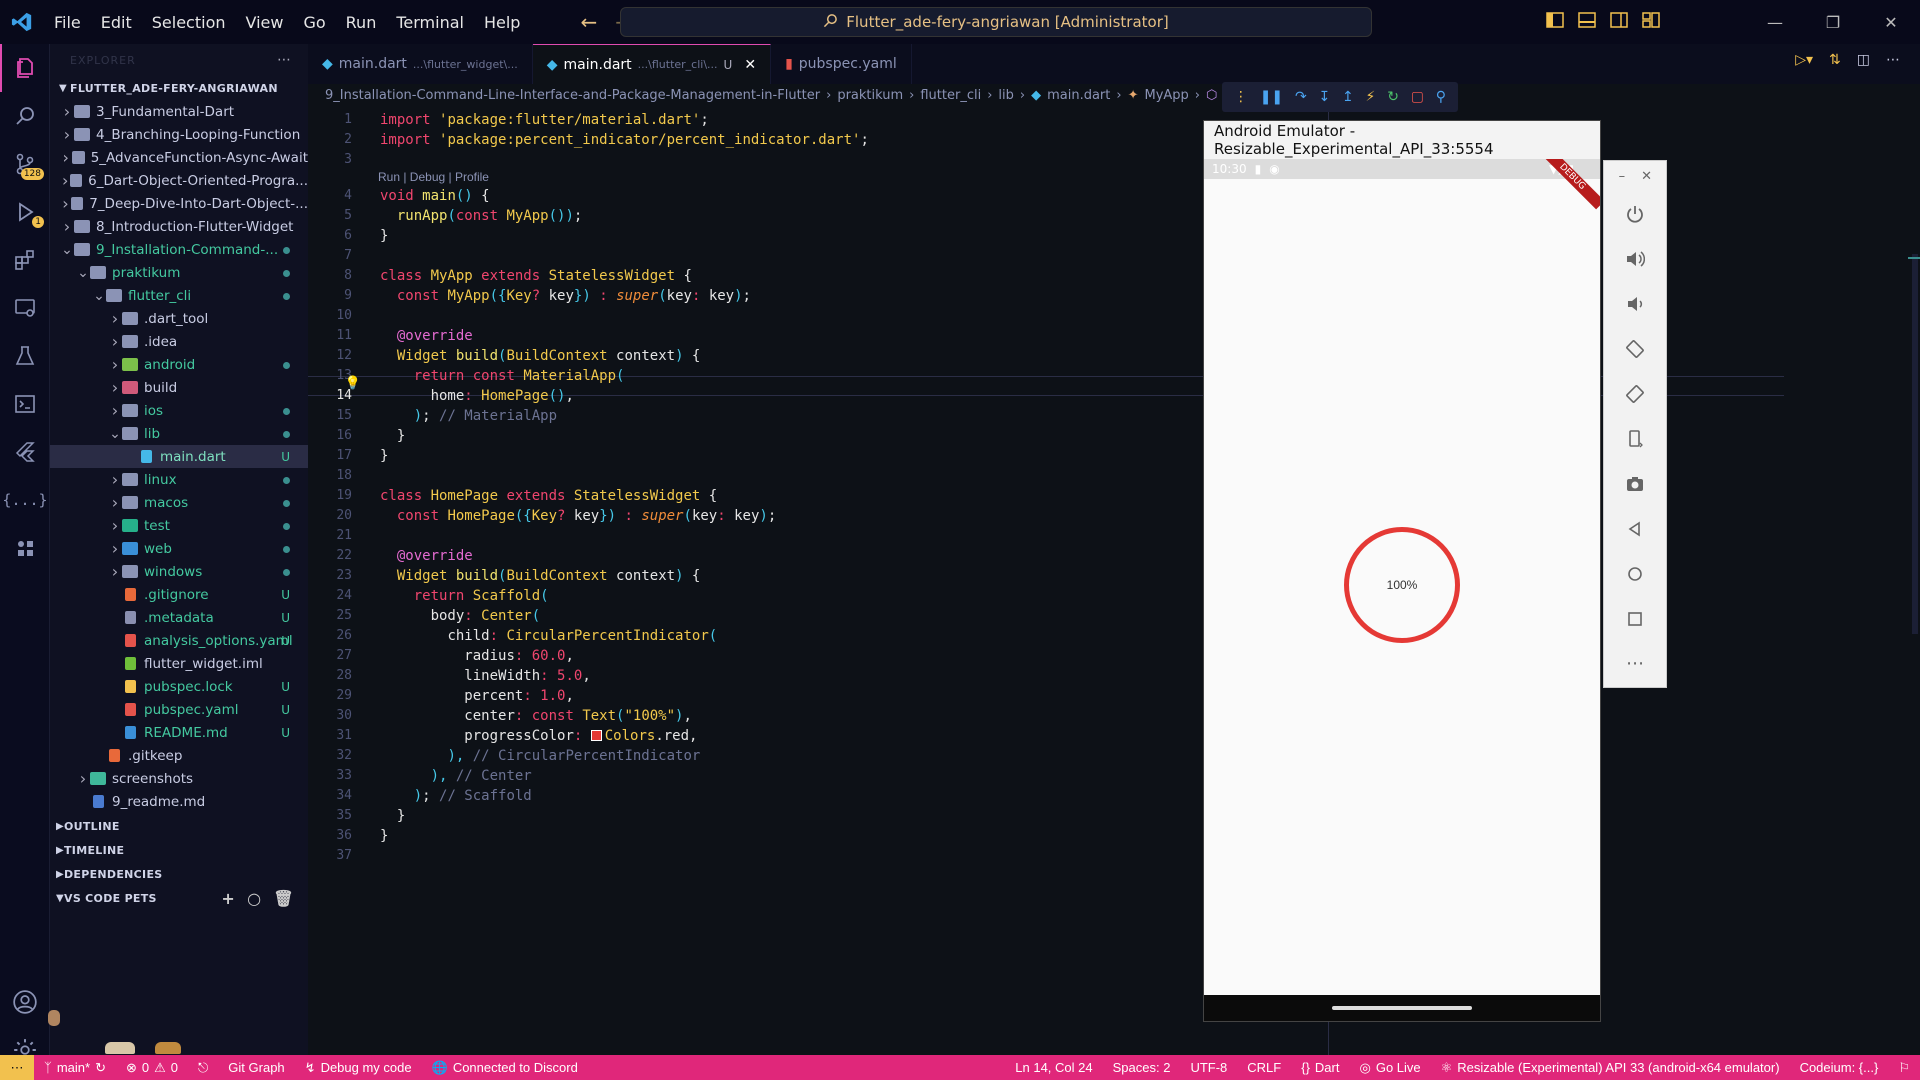 Image resolution: width=1920 pixels, height=1080 pixels. I want to click on breadcrumb-item: flutter_cli, so click(950, 95).